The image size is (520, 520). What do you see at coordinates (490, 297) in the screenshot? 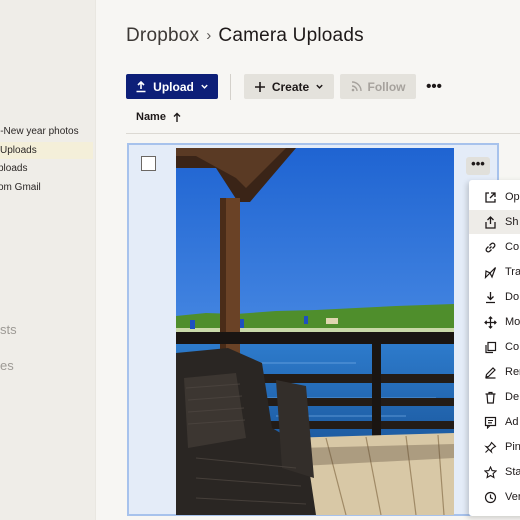
I see `download-icon` at bounding box center [490, 297].